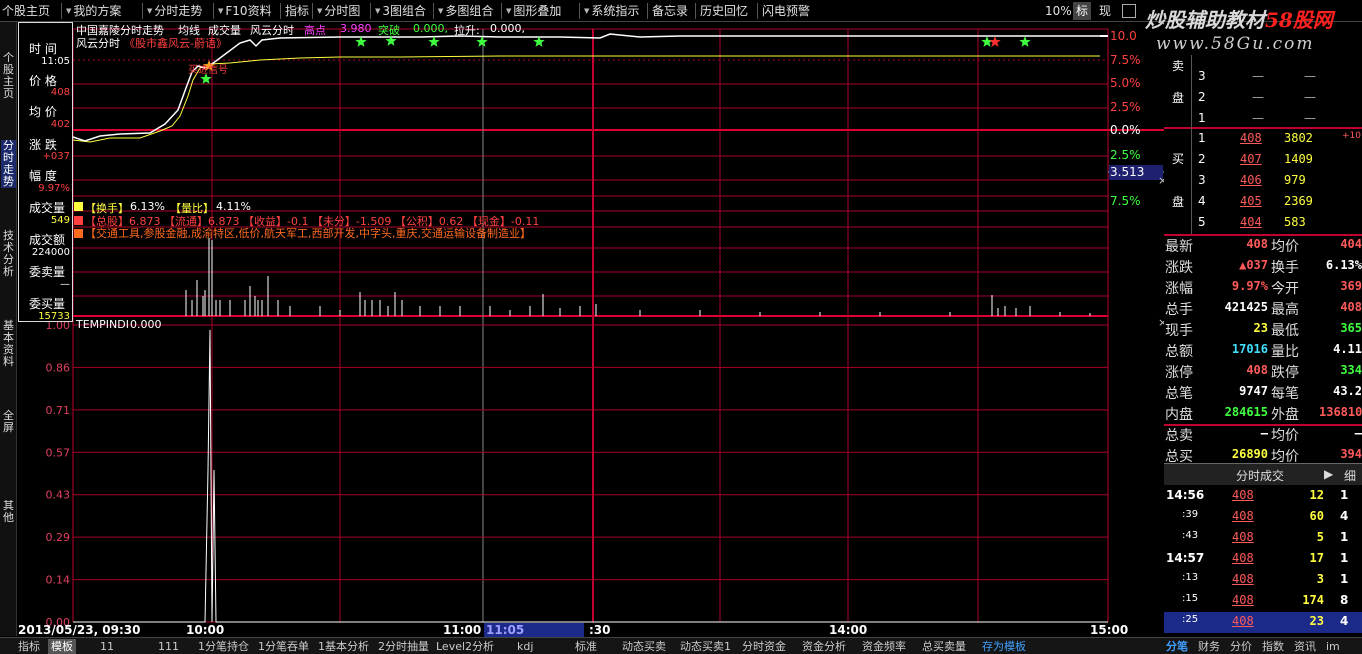  Describe the element at coordinates (465, 646) in the screenshot. I see `template-tab-8: Level2分析` at that location.